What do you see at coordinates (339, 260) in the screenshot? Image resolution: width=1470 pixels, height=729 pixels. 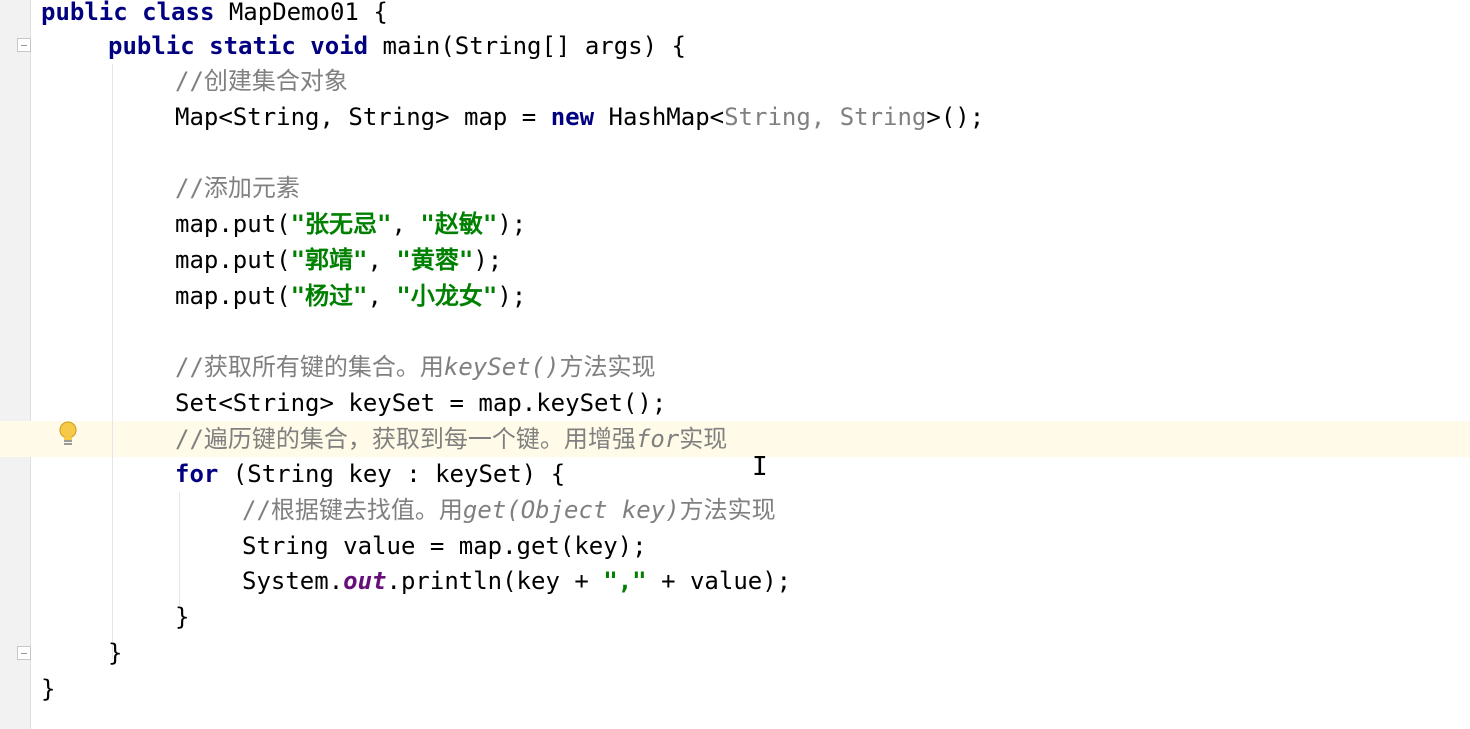 I see `code-line-put-2: map.put("郭靖", "黄蓉");` at bounding box center [339, 260].